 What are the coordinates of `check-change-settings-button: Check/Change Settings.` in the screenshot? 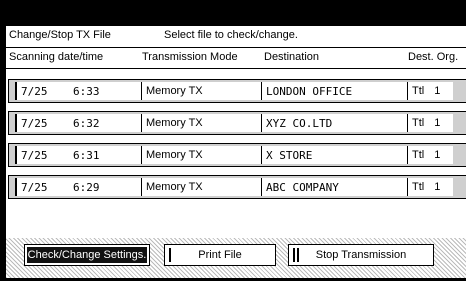 It's located at (87, 255).